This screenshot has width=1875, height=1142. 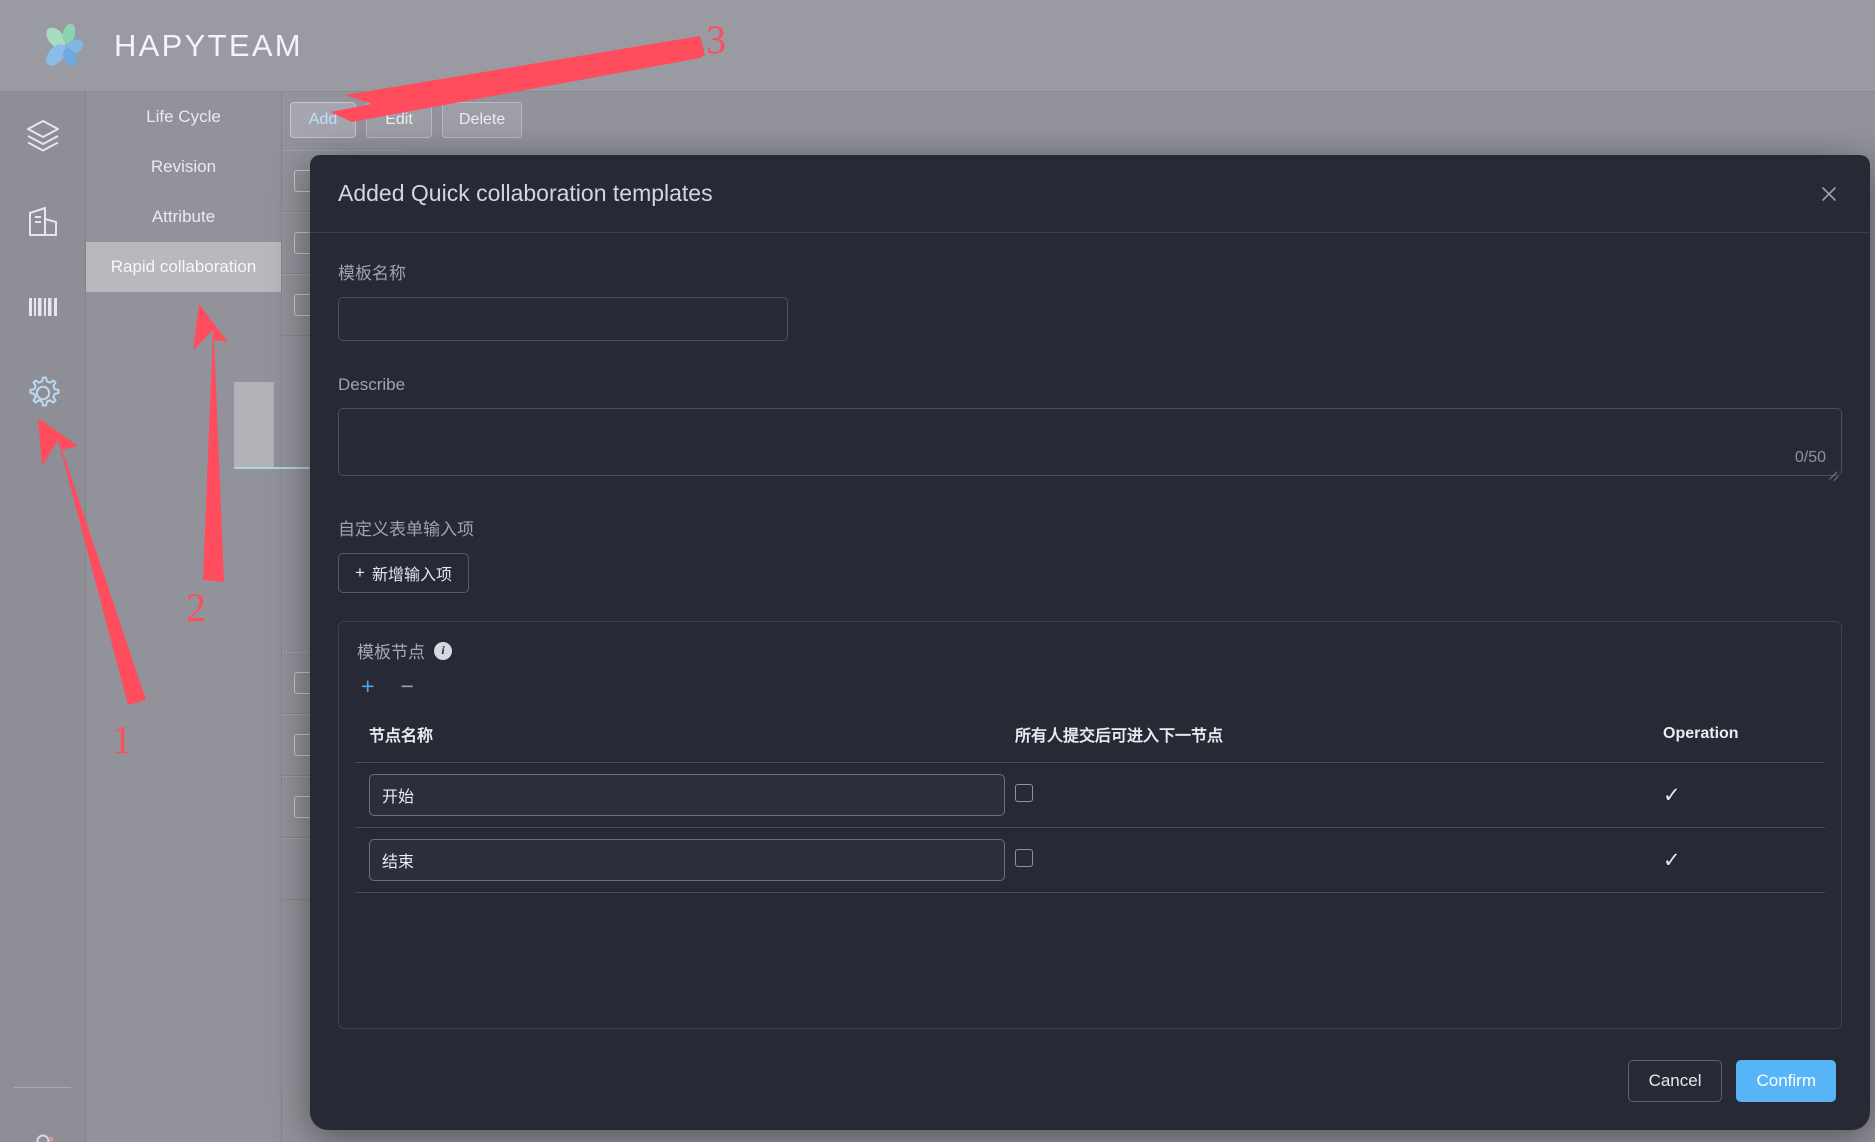 I want to click on add-node-icon: +, so click(x=367, y=686).